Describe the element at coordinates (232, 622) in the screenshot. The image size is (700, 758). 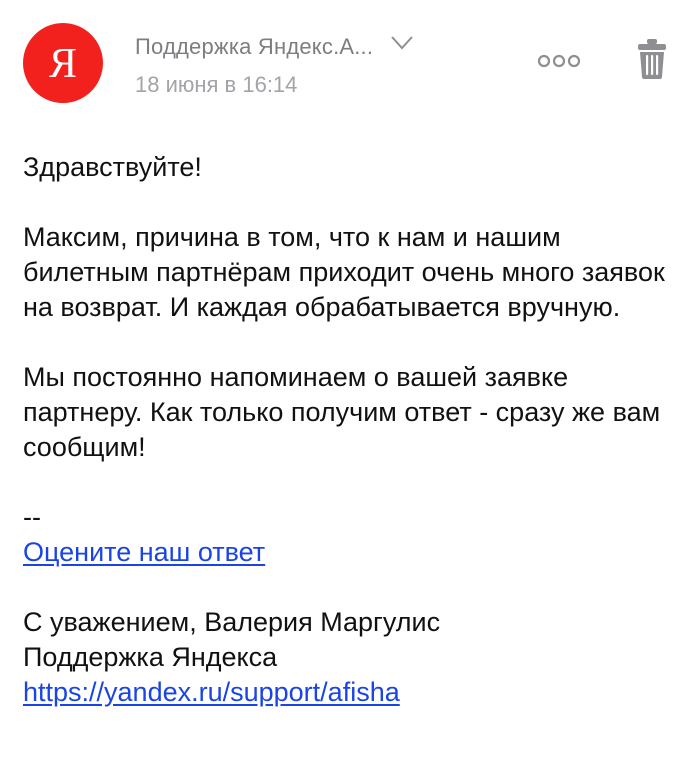
I see `signature-regards: С уважением, Валерия Маргулис` at that location.